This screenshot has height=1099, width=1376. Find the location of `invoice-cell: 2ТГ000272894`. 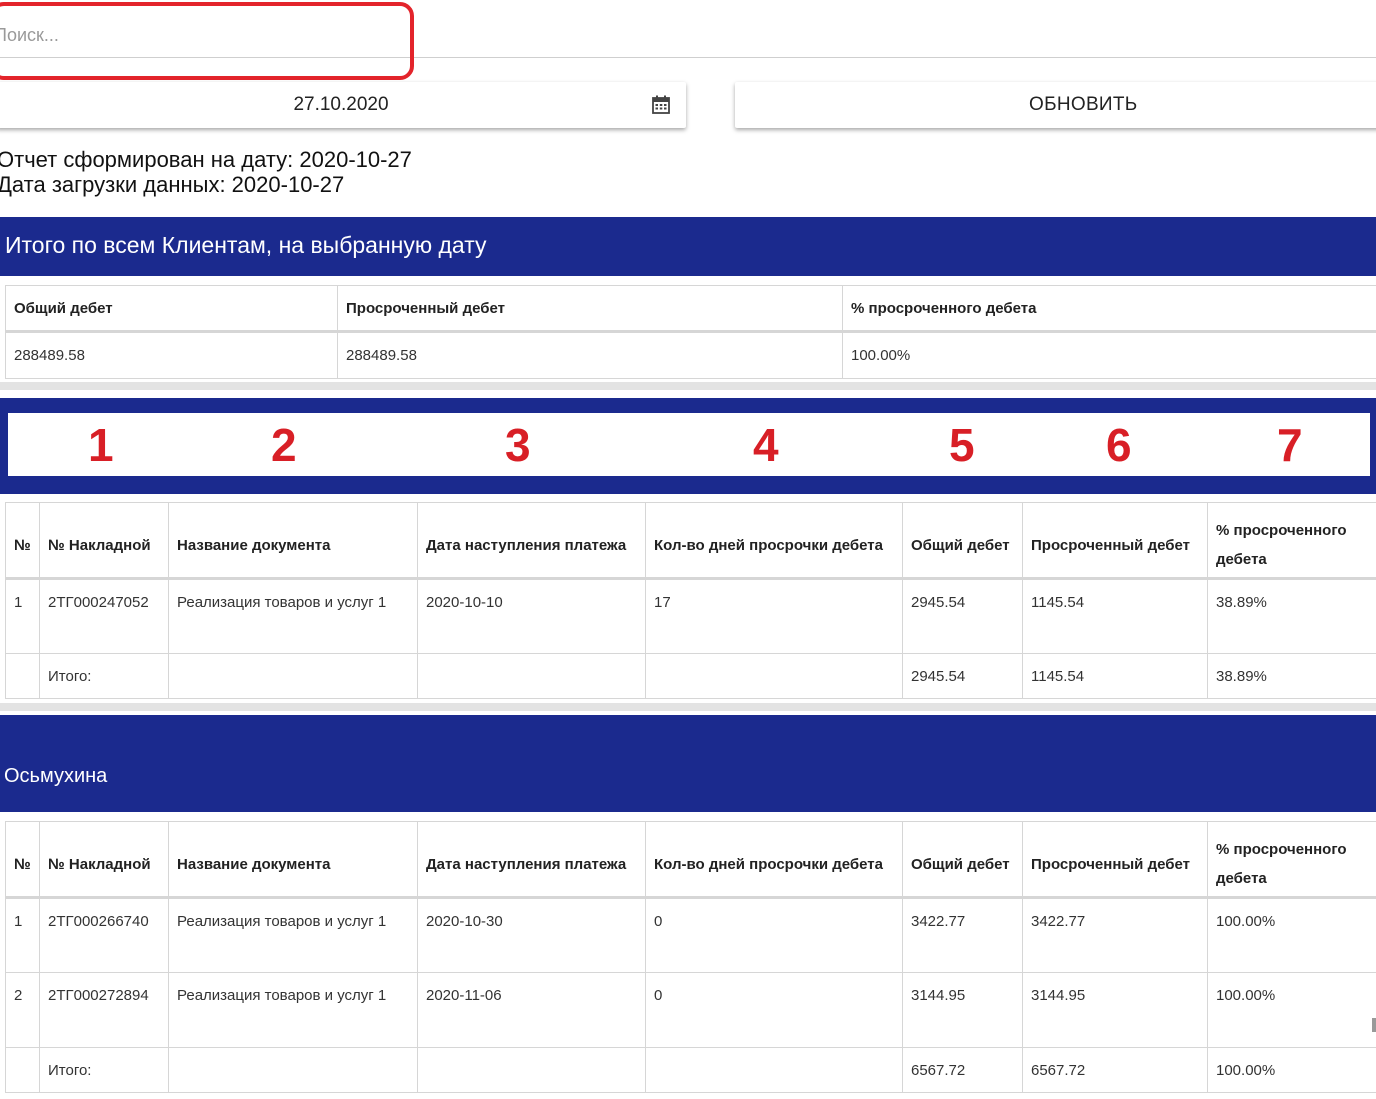

invoice-cell: 2ТГ000272894 is located at coordinates (104, 1010).